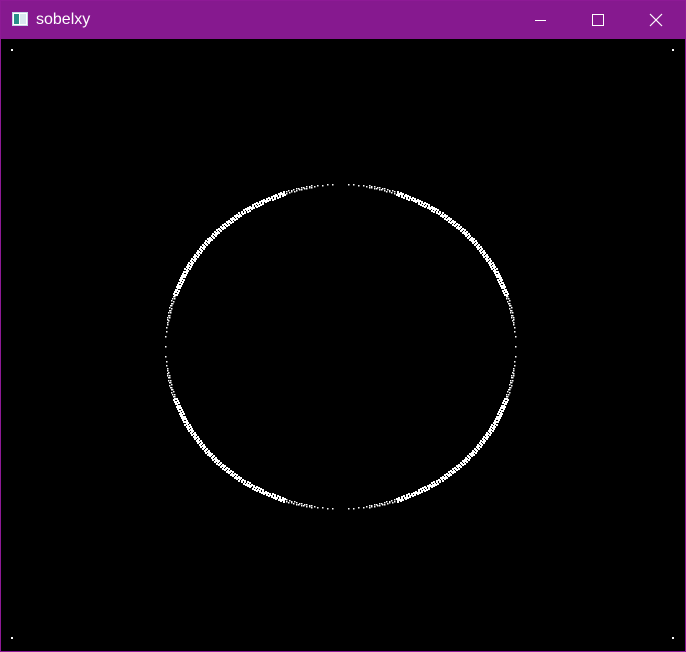 The height and width of the screenshot is (652, 686). Describe the element at coordinates (540, 20) in the screenshot. I see `minimize-button` at that location.